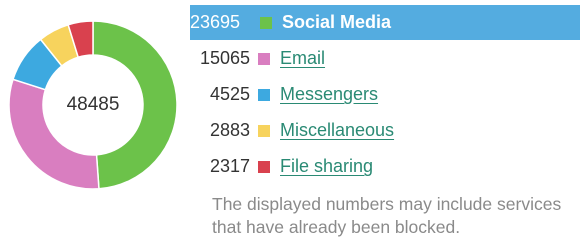  Describe the element at coordinates (329, 94) in the screenshot. I see `legend-link-messengers: Messengers` at that location.